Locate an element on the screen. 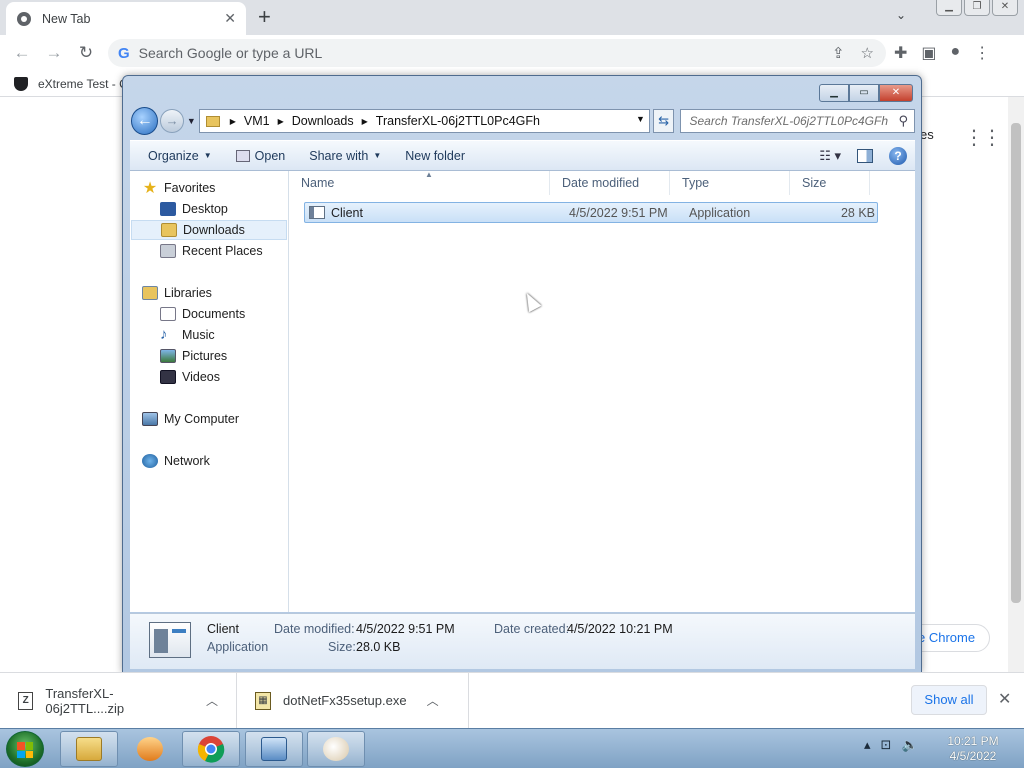  profile-avatar-icon: ● is located at coordinates (956, 53).